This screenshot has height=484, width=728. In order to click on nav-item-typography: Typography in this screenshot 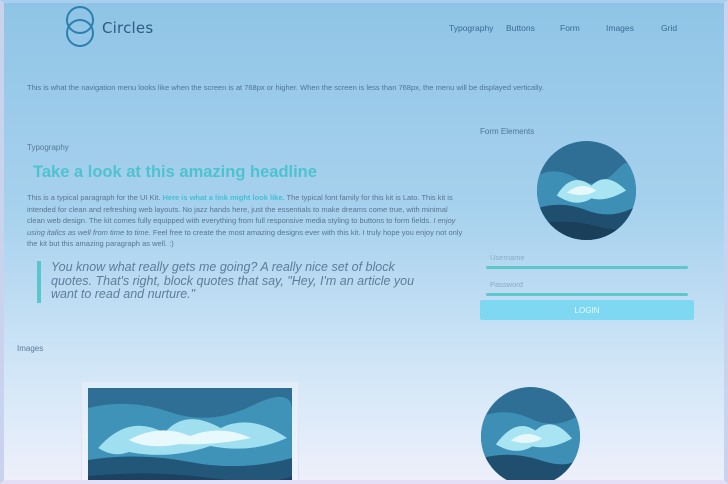, I will do `click(471, 28)`.